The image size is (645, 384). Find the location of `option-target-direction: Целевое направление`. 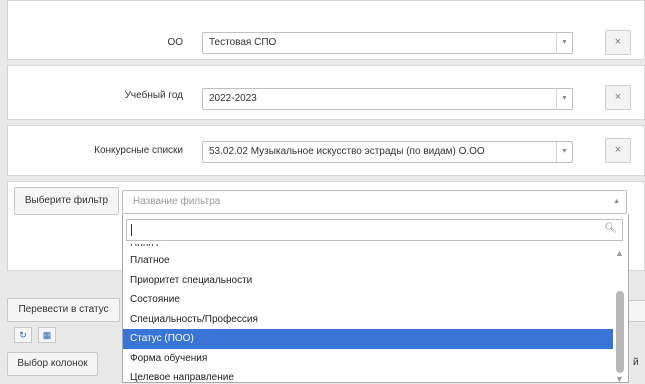

option-target-direction: Целевое направление is located at coordinates (368, 375).